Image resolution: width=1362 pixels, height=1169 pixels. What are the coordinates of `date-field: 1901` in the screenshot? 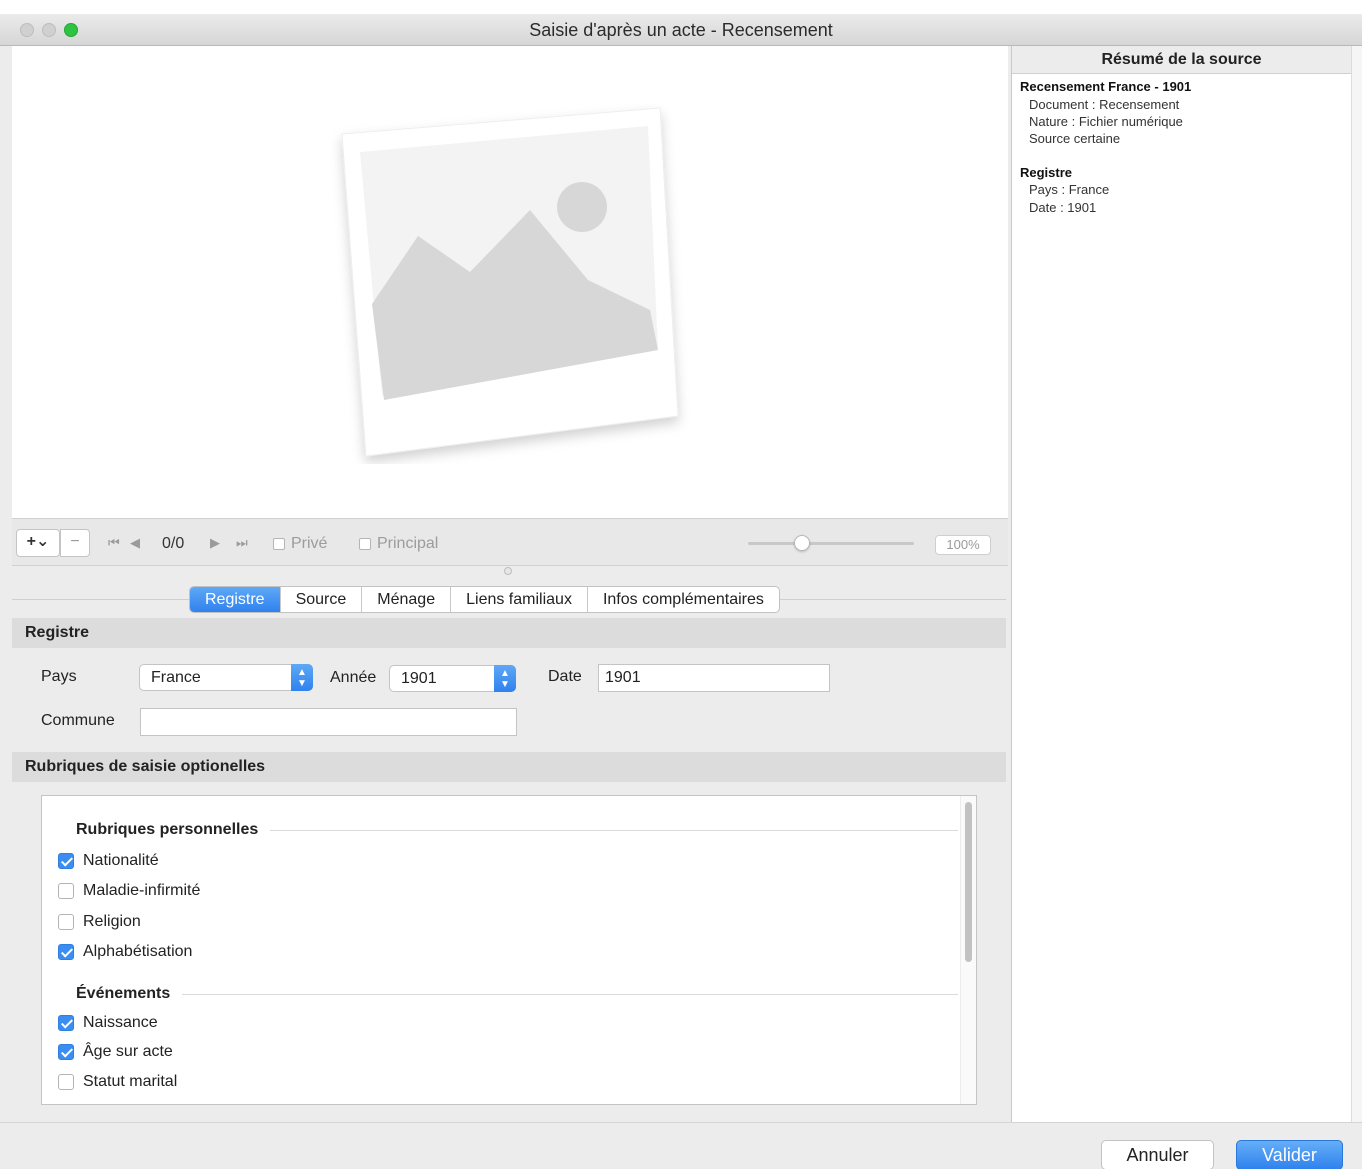 It's located at (714, 678).